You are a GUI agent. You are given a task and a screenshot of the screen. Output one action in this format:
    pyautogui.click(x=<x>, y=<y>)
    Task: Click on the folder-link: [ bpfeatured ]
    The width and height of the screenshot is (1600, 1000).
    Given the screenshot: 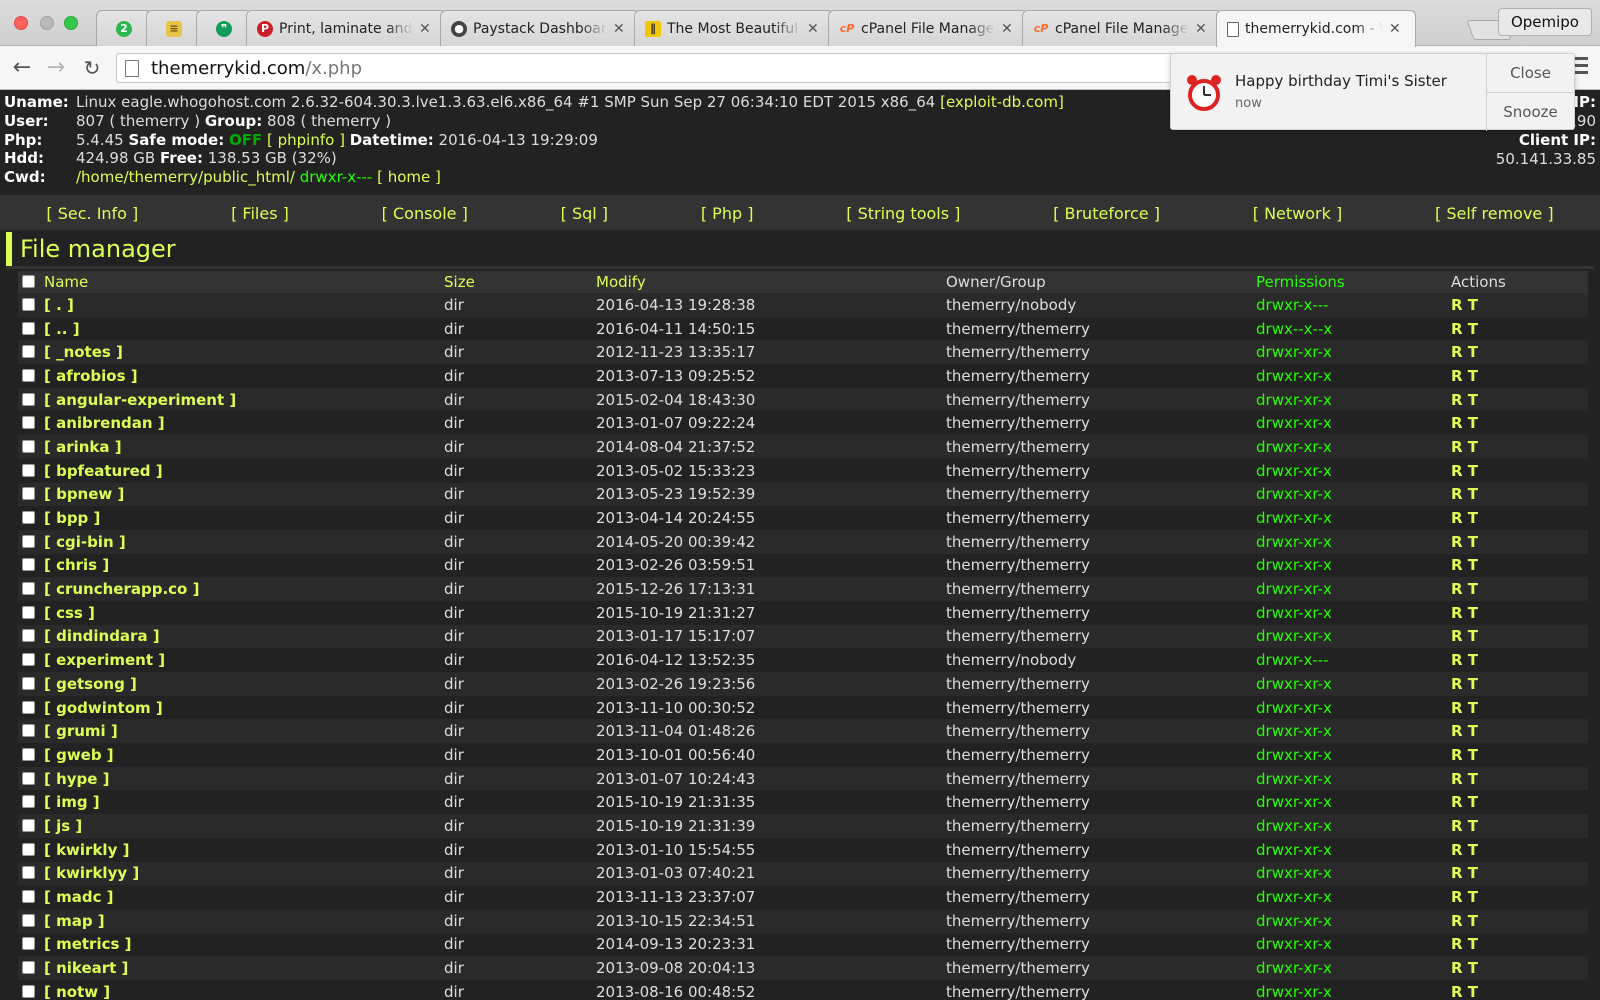 What is the action you would take?
    pyautogui.click(x=103, y=471)
    